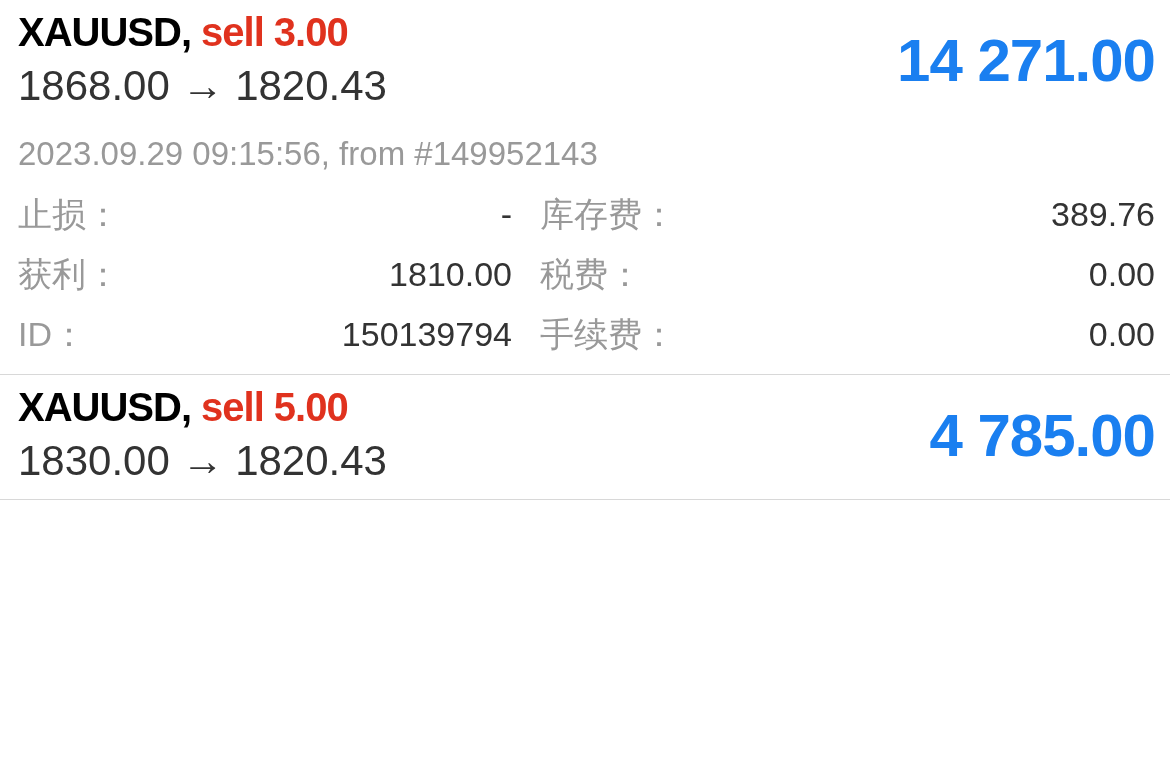 This screenshot has height=780, width=1170. What do you see at coordinates (308, 154) in the screenshot?
I see `open-time: 2023.09.29 09:15:56, from #149952143` at bounding box center [308, 154].